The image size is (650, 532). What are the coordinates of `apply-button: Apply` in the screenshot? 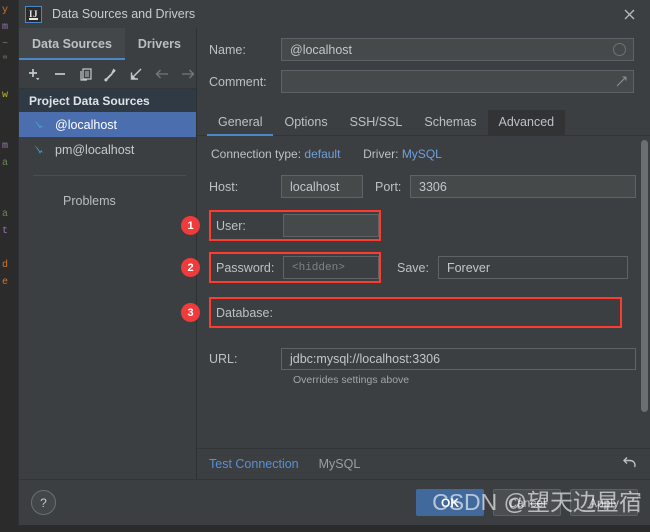 It's located at (604, 502).